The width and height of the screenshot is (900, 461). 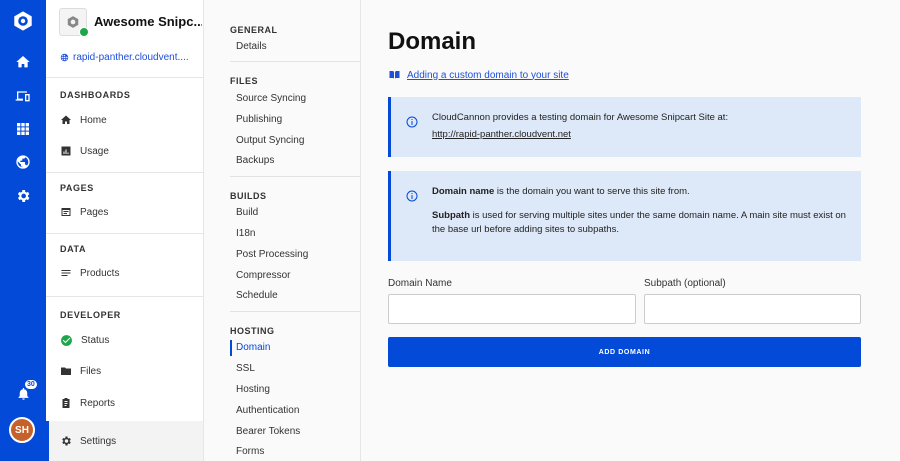 I want to click on help-link: Adding a custom domain to your site, so click(x=478, y=75).